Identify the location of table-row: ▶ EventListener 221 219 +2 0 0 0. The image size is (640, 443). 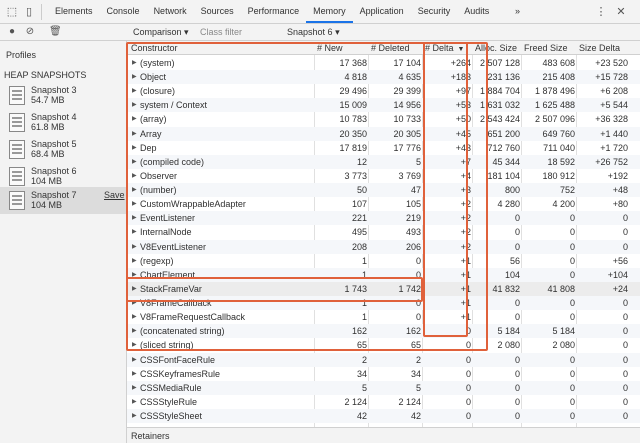
(383, 218).